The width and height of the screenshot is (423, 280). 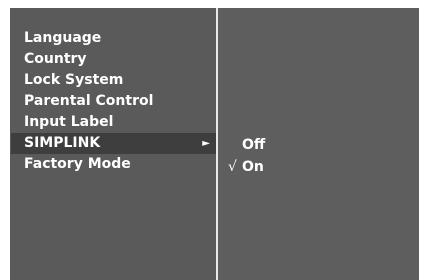 I want to click on menu-item-country: Country, so click(x=113, y=59).